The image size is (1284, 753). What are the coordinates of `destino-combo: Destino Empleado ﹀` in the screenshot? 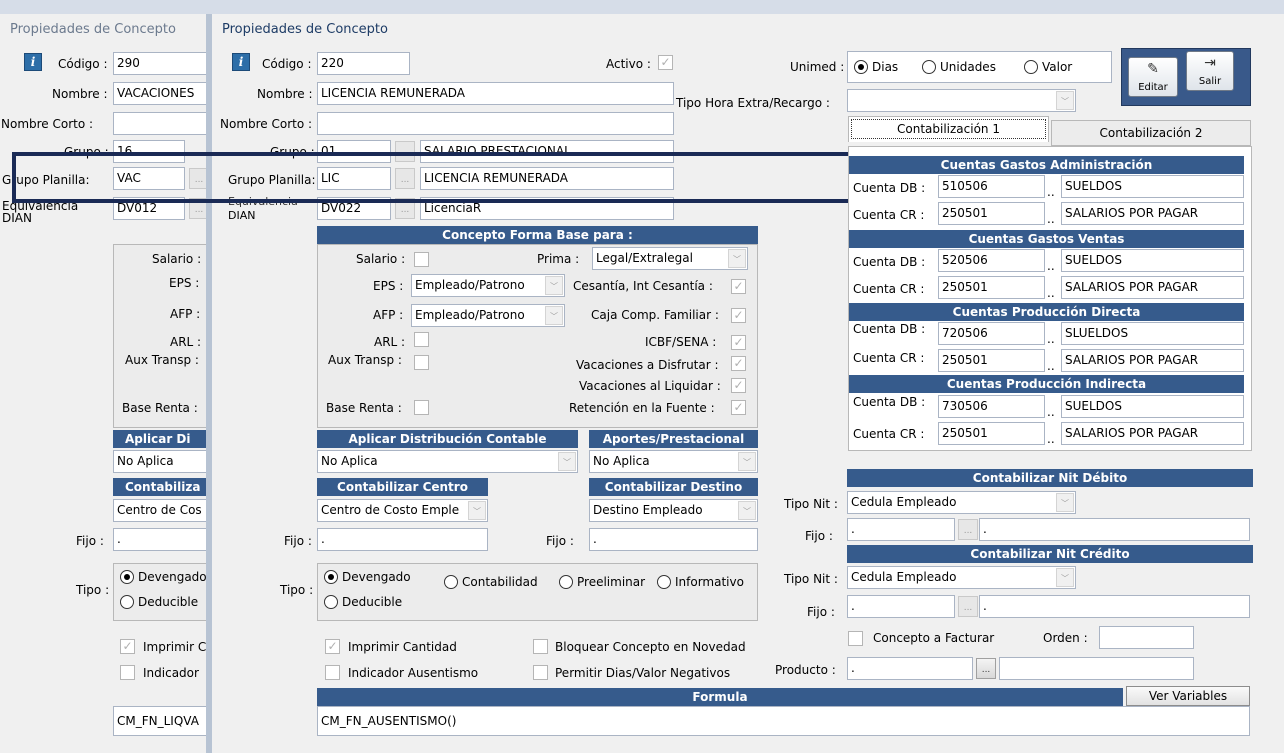 It's located at (673, 510).